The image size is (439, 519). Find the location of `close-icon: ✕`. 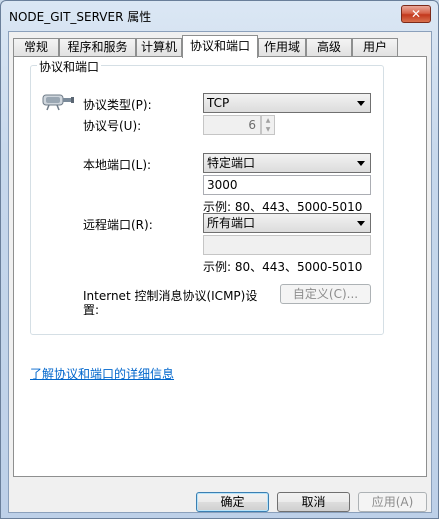

close-icon: ✕ is located at coordinates (416, 14).